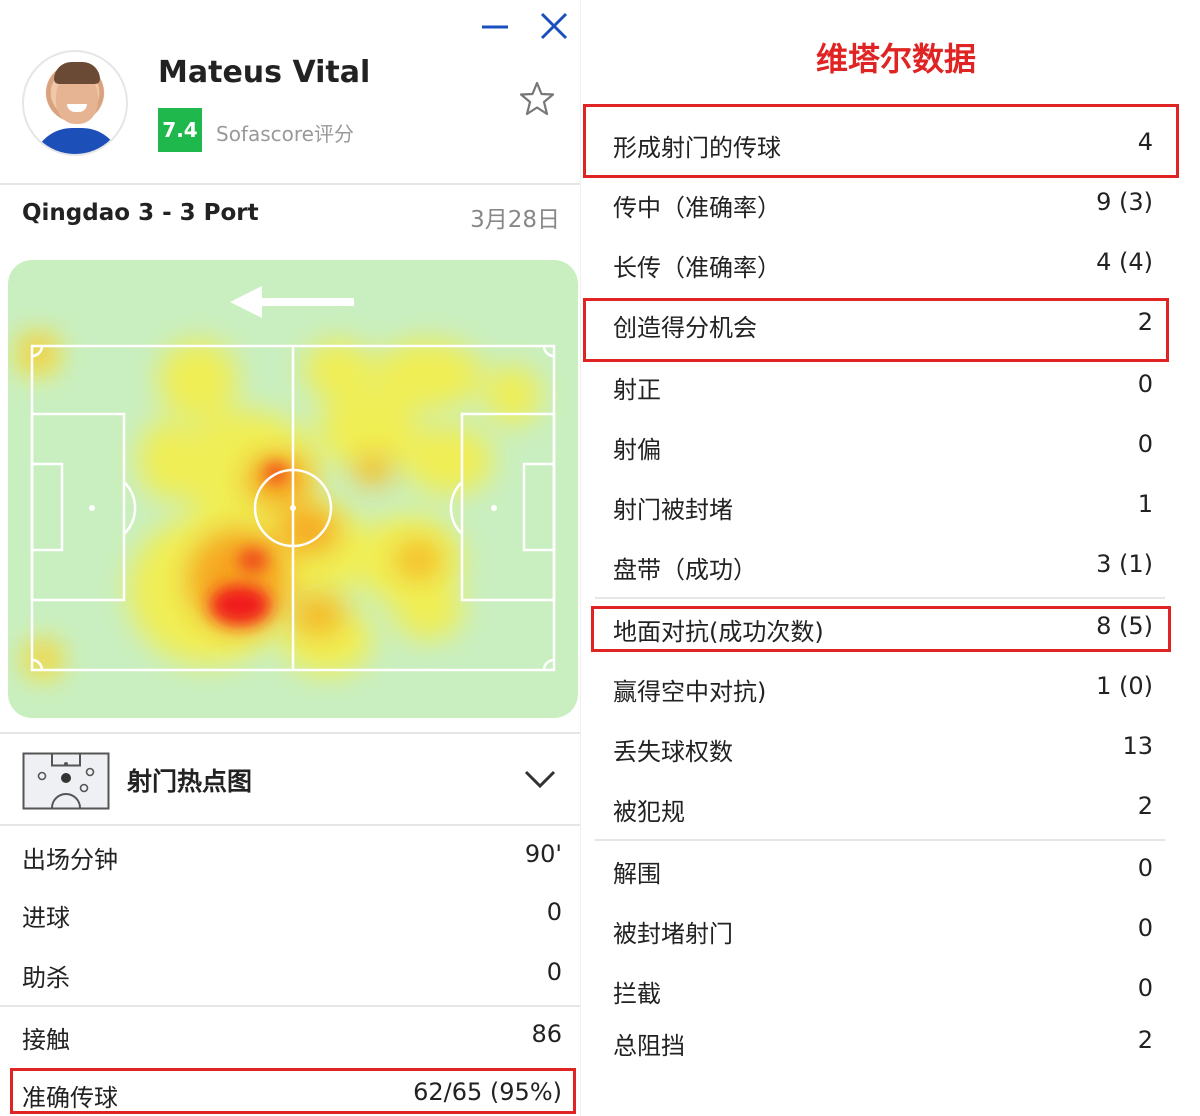 Image resolution: width=1200 pixels, height=1116 pixels. Describe the element at coordinates (690, 692) in the screenshot. I see `stat-label: 赢得空中对抗)` at that location.